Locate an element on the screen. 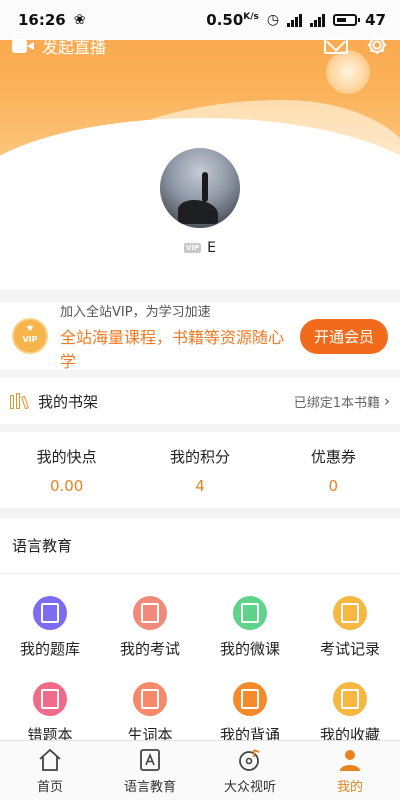 This screenshot has width=400, height=800. network-speed: 0.50K/s is located at coordinates (232, 20).